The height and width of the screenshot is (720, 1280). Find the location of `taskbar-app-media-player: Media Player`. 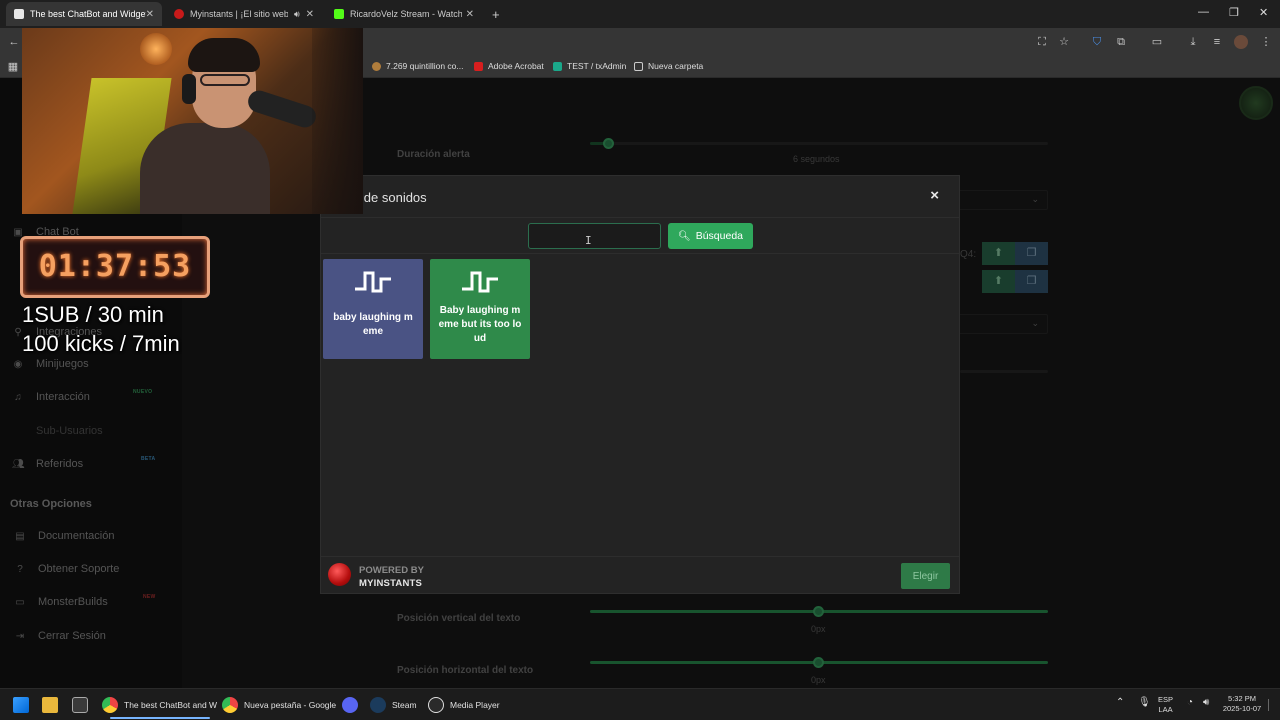

taskbar-app-media-player: Media Player is located at coordinates (464, 705).